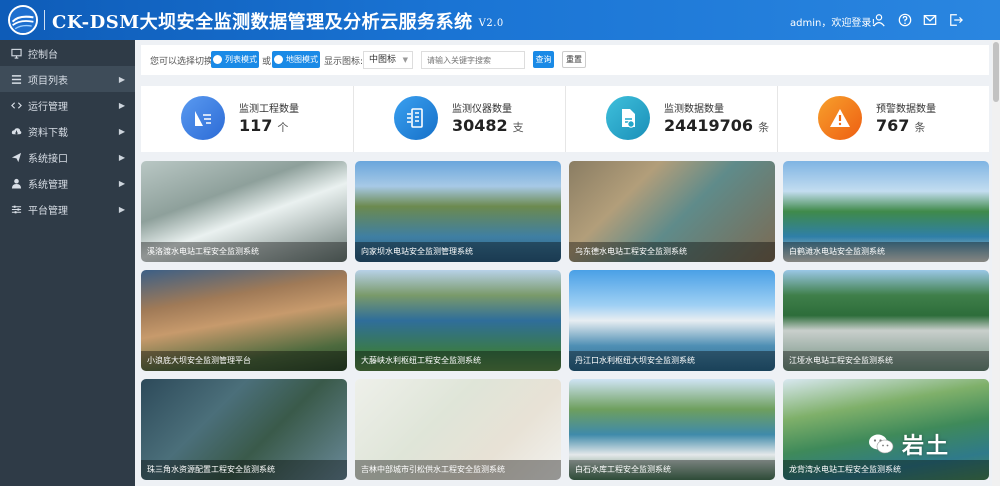 The width and height of the screenshot is (1000, 486). Describe the element at coordinates (383, 60) in the screenshot. I see `icon-size-value: 中图标` at that location.